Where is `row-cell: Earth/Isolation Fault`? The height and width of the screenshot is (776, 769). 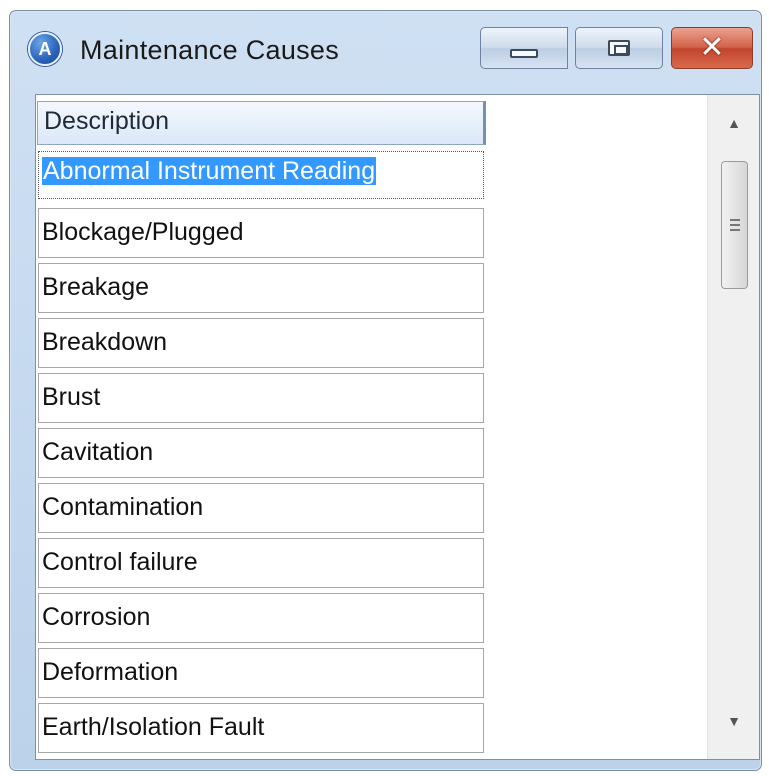
row-cell: Earth/Isolation Fault is located at coordinates (261, 728).